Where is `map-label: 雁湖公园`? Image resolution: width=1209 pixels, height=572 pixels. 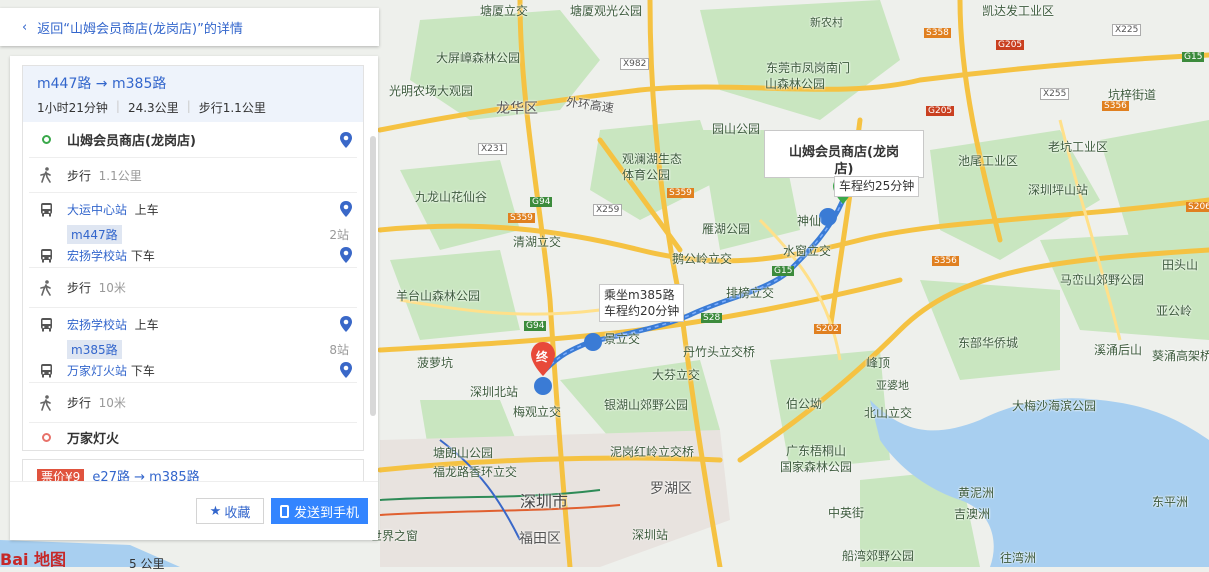 map-label: 雁湖公园 is located at coordinates (726, 229).